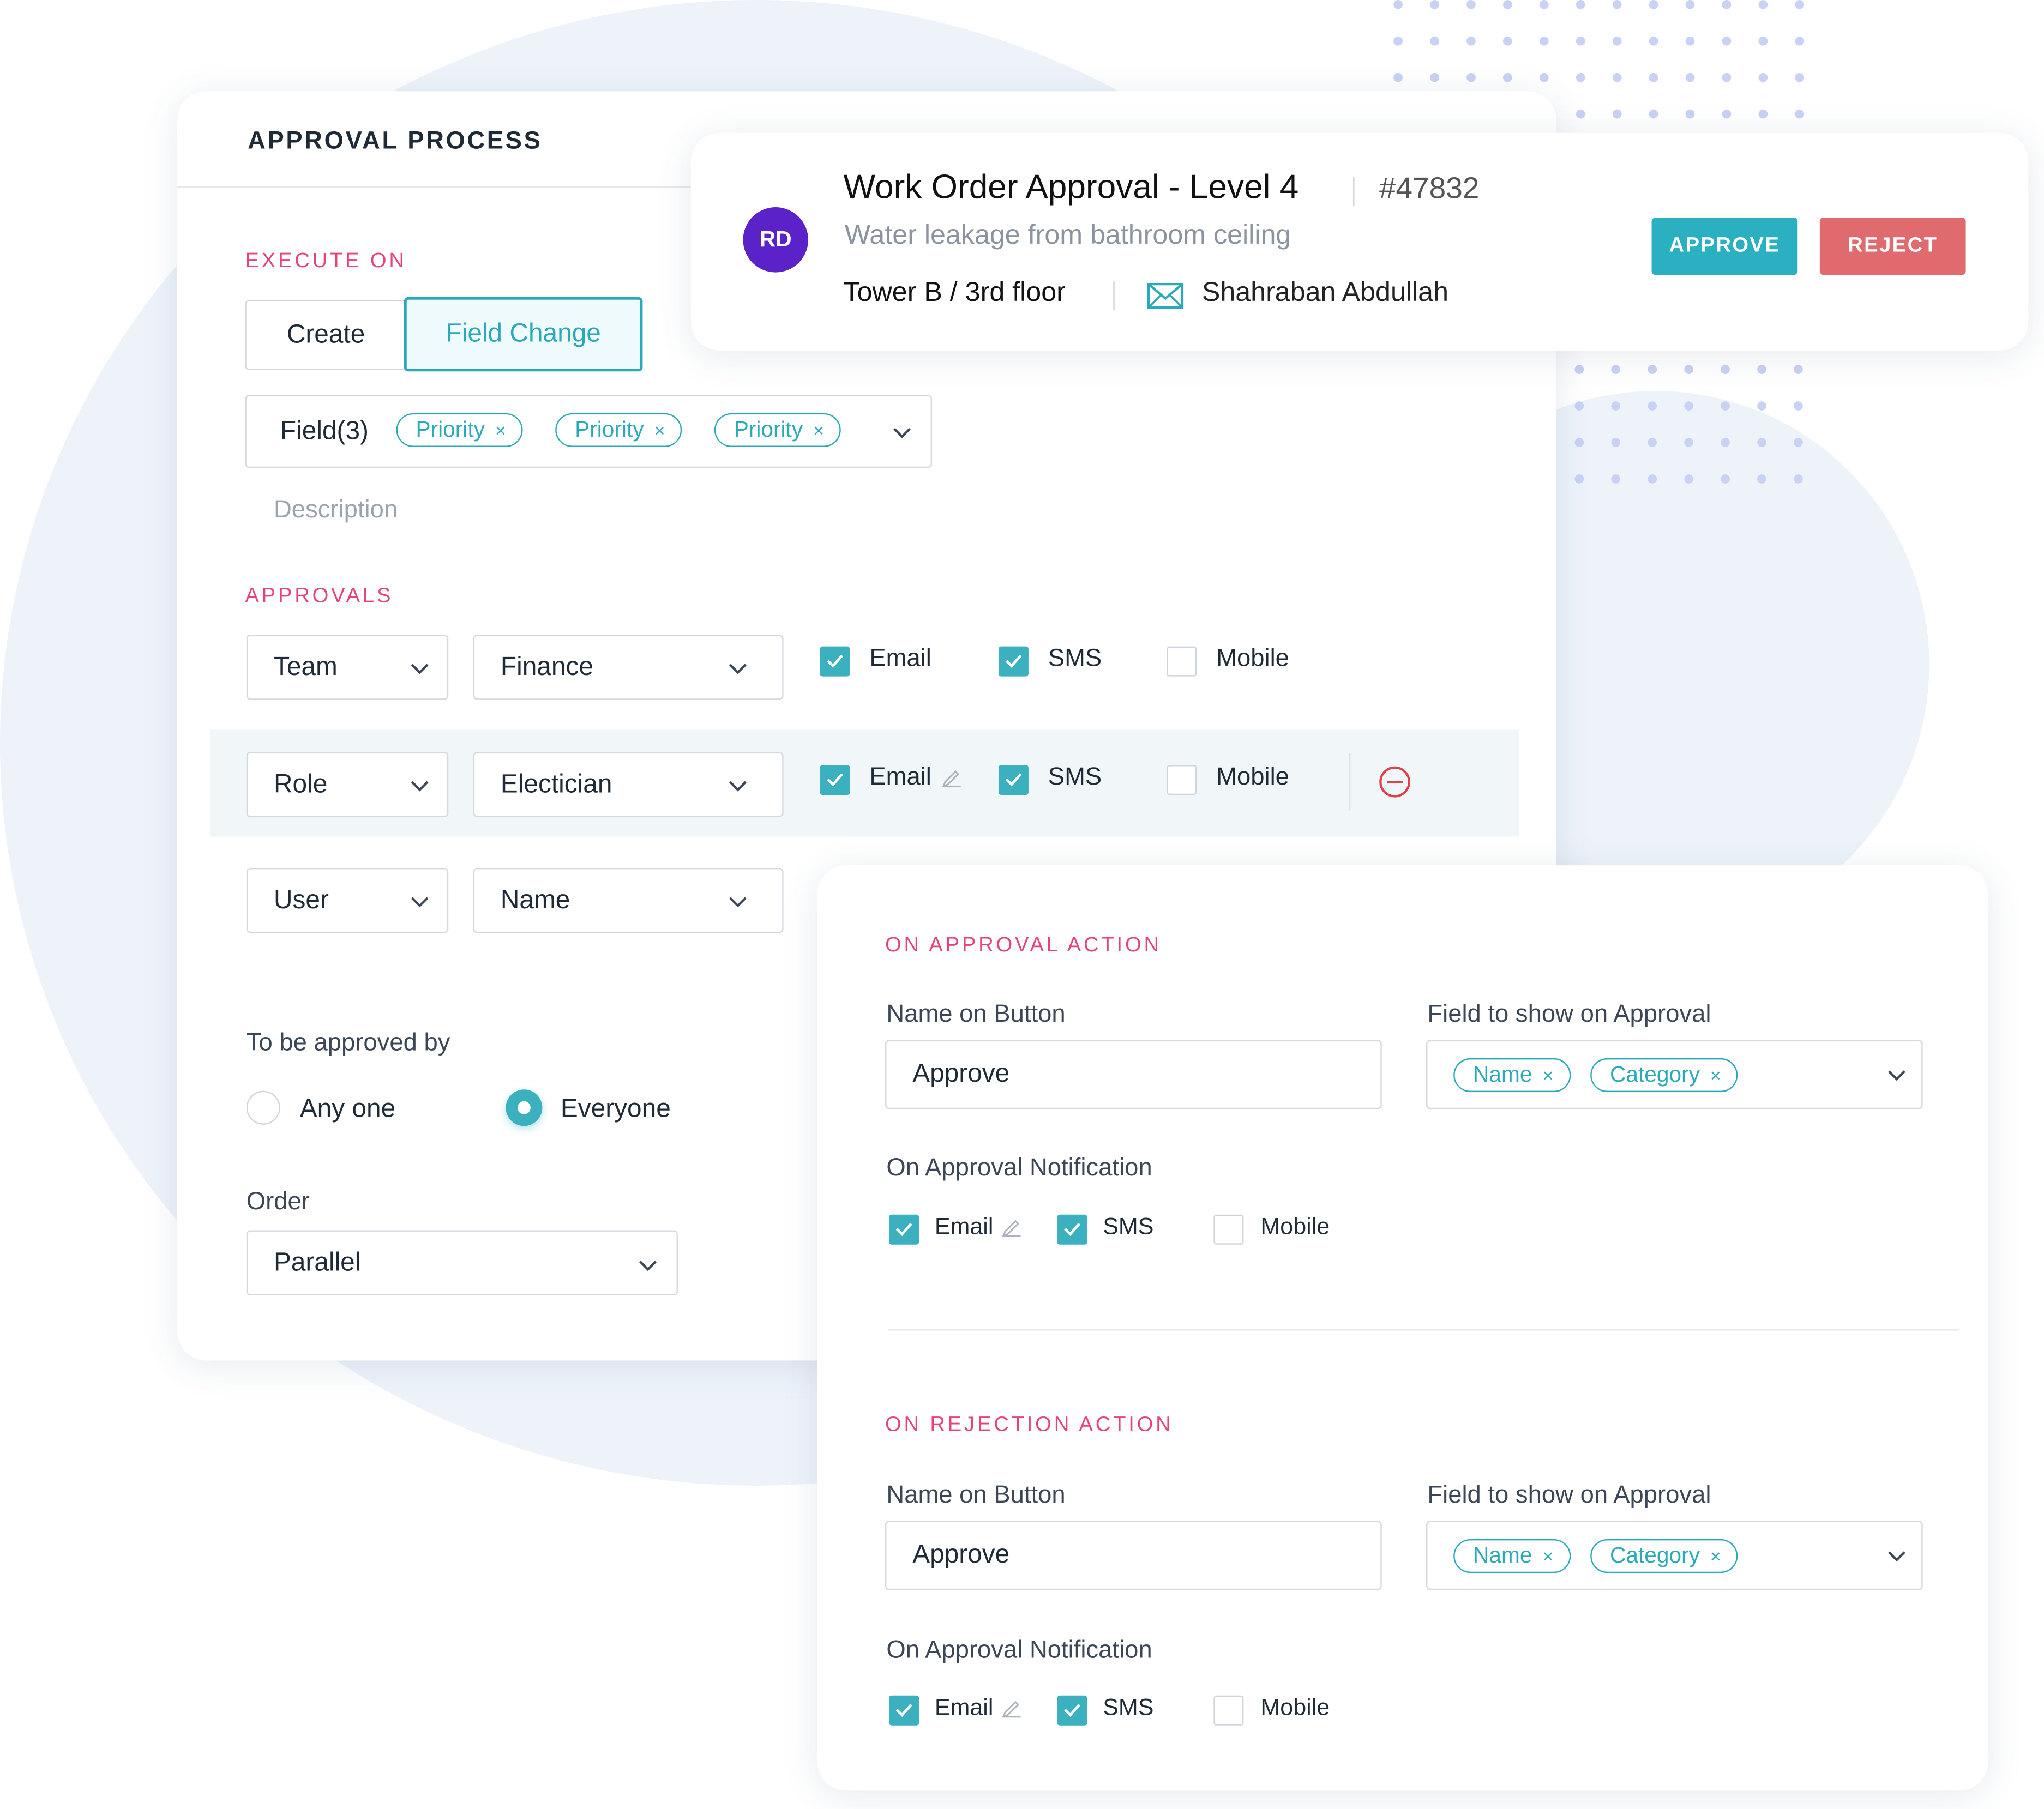  What do you see at coordinates (961, 1074) in the screenshot?
I see `input-value: Approve` at bounding box center [961, 1074].